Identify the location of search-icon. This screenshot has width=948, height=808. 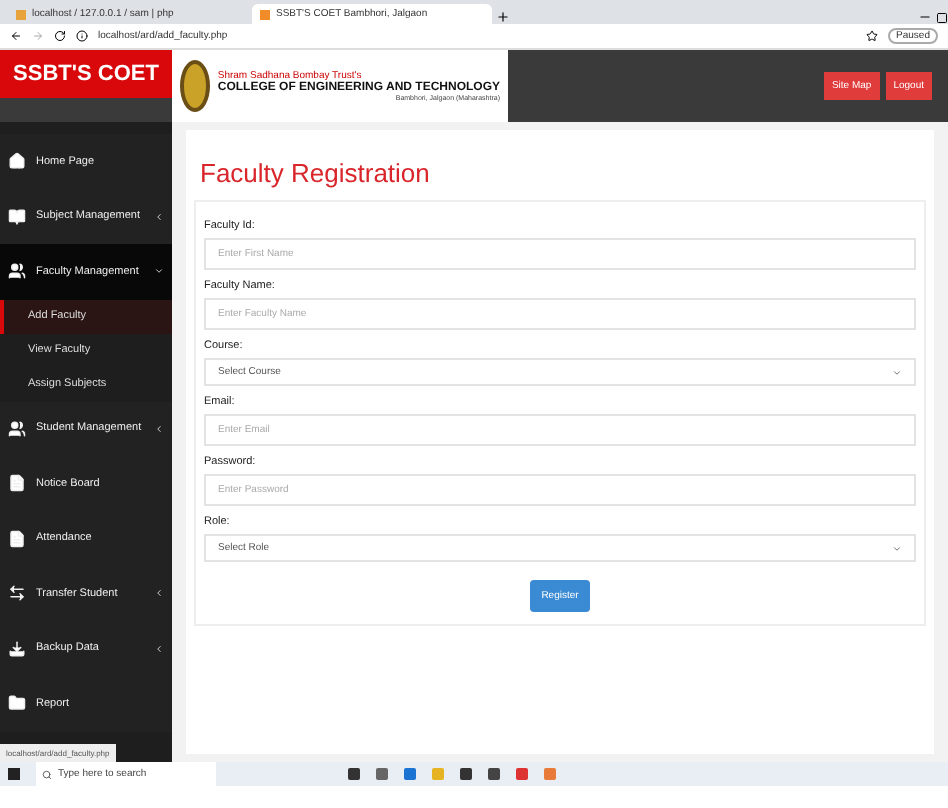
(47, 774).